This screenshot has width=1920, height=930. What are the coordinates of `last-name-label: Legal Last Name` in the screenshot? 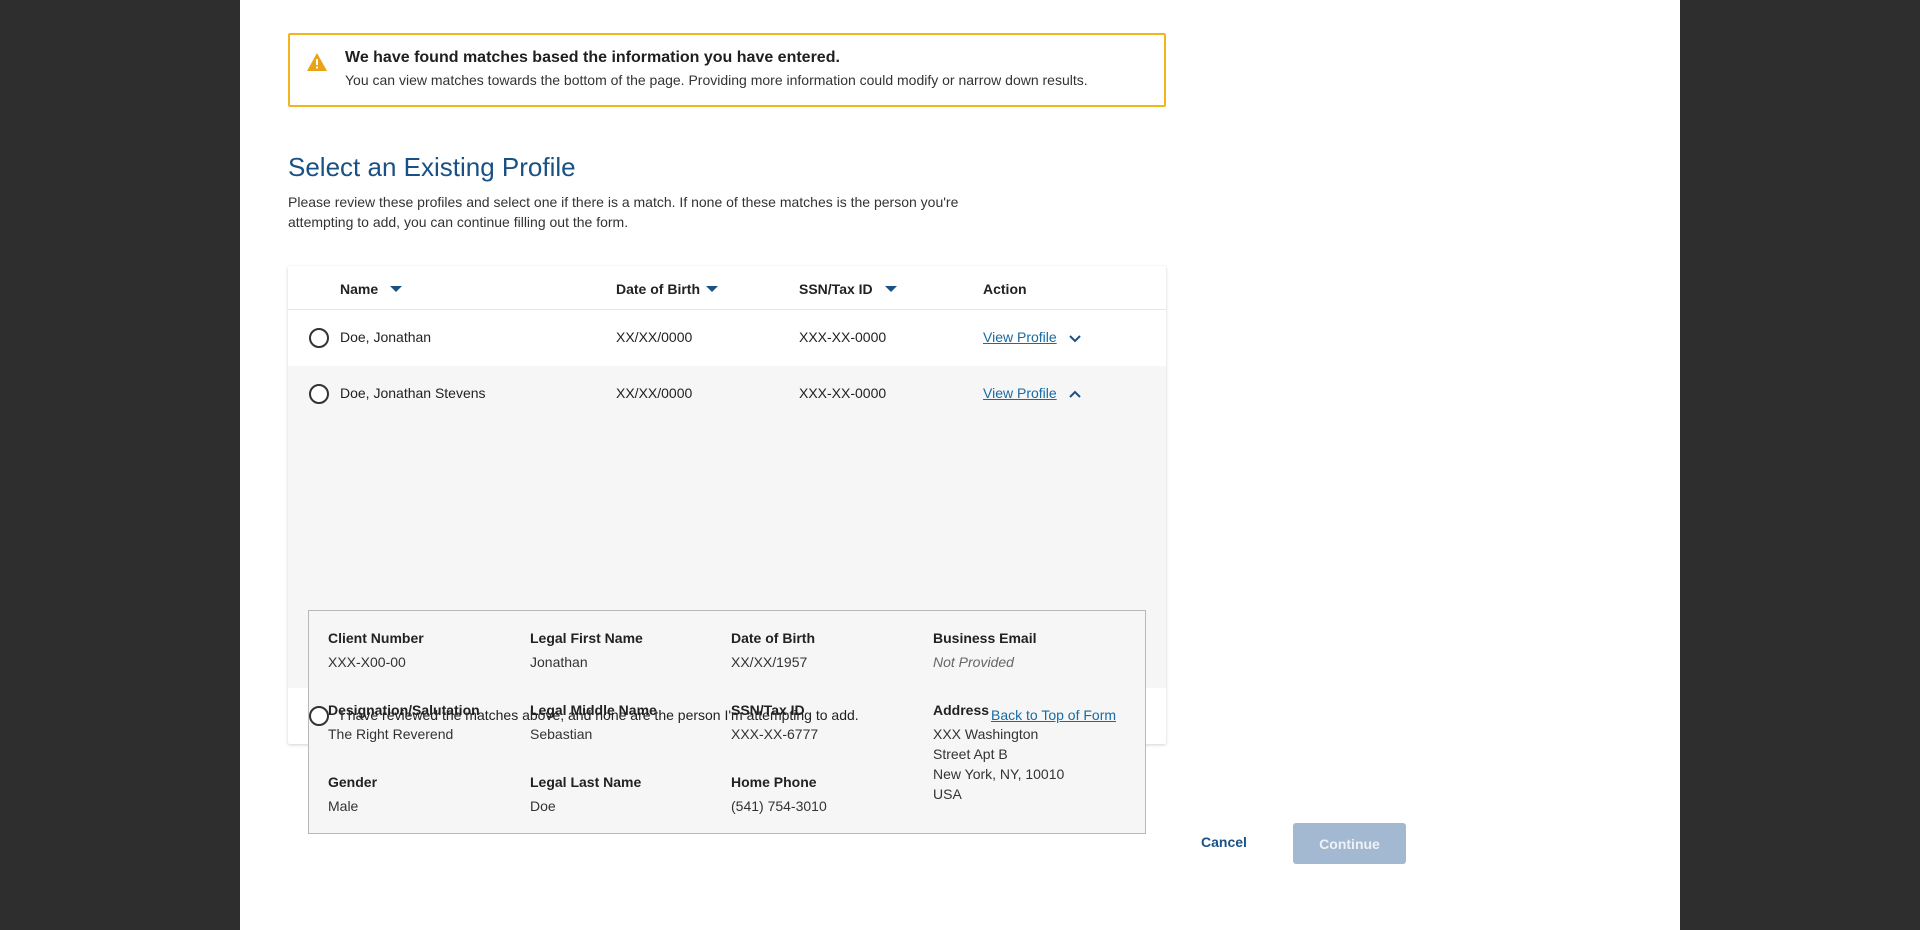 It's located at (586, 782).